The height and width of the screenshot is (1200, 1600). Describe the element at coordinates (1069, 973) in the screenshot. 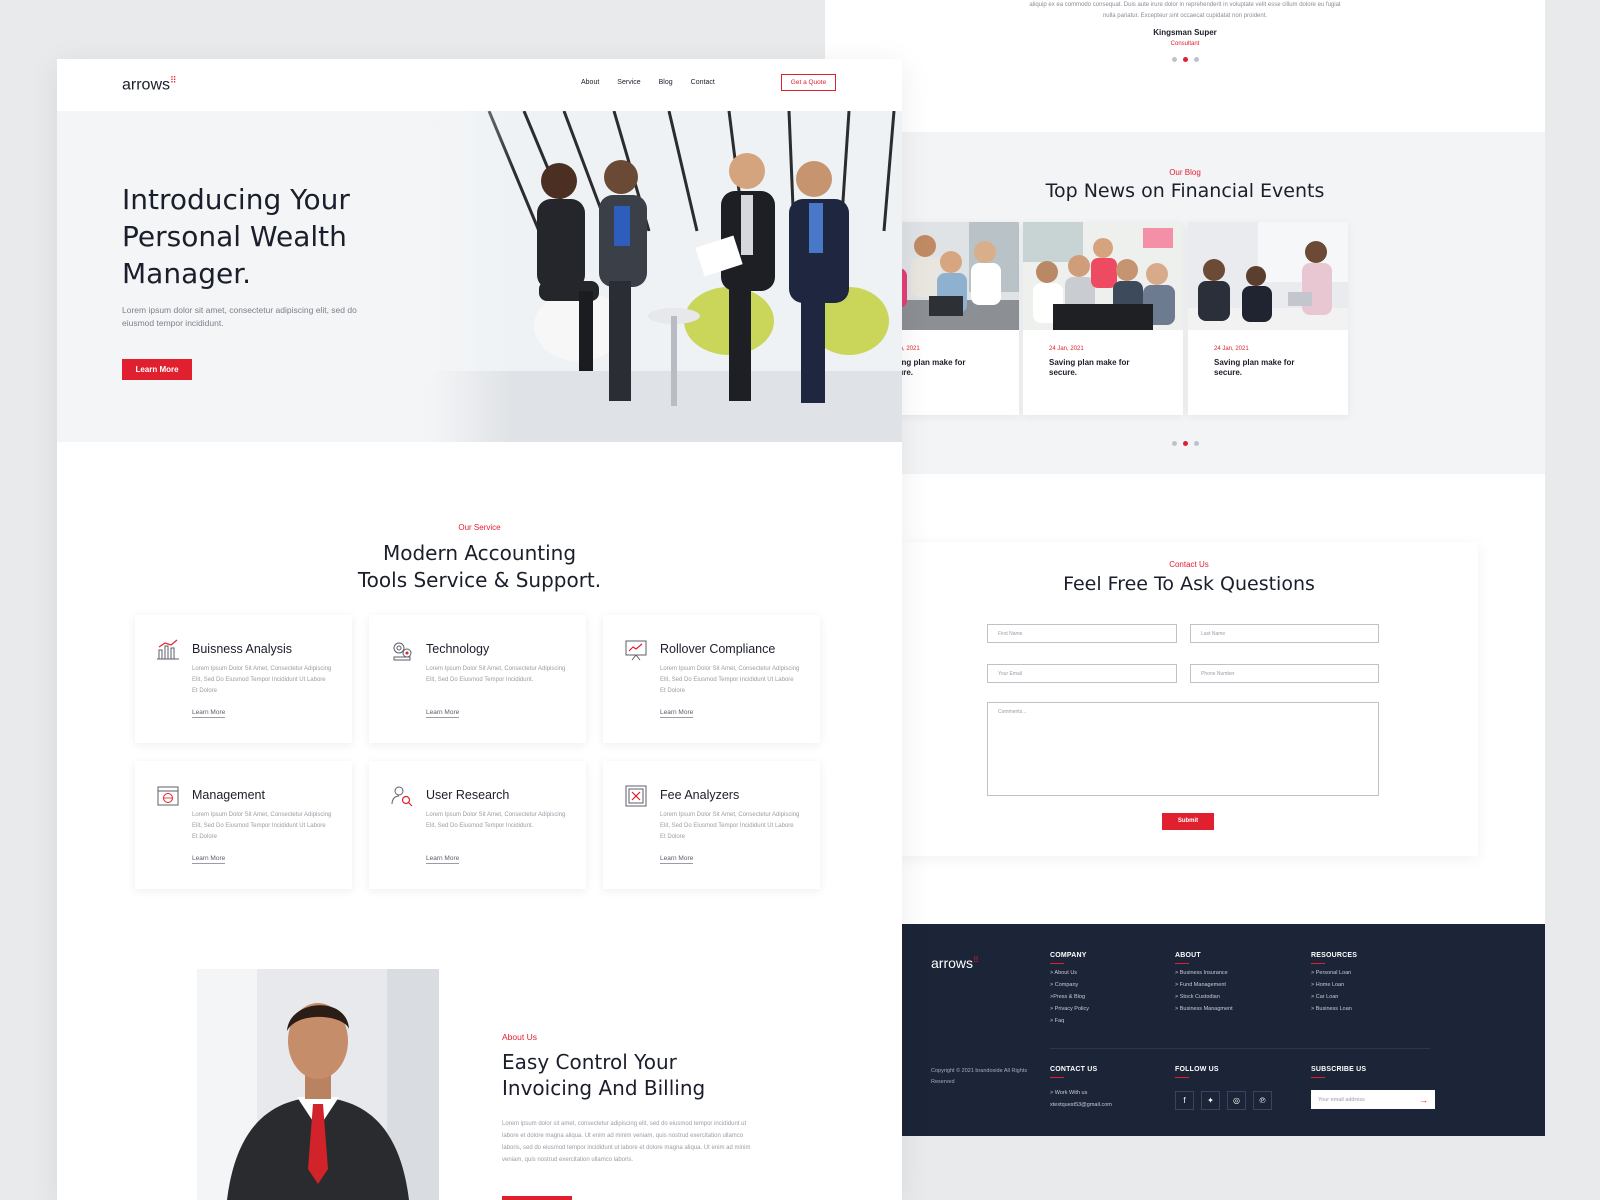

I see `footer-link: > About Us` at that location.